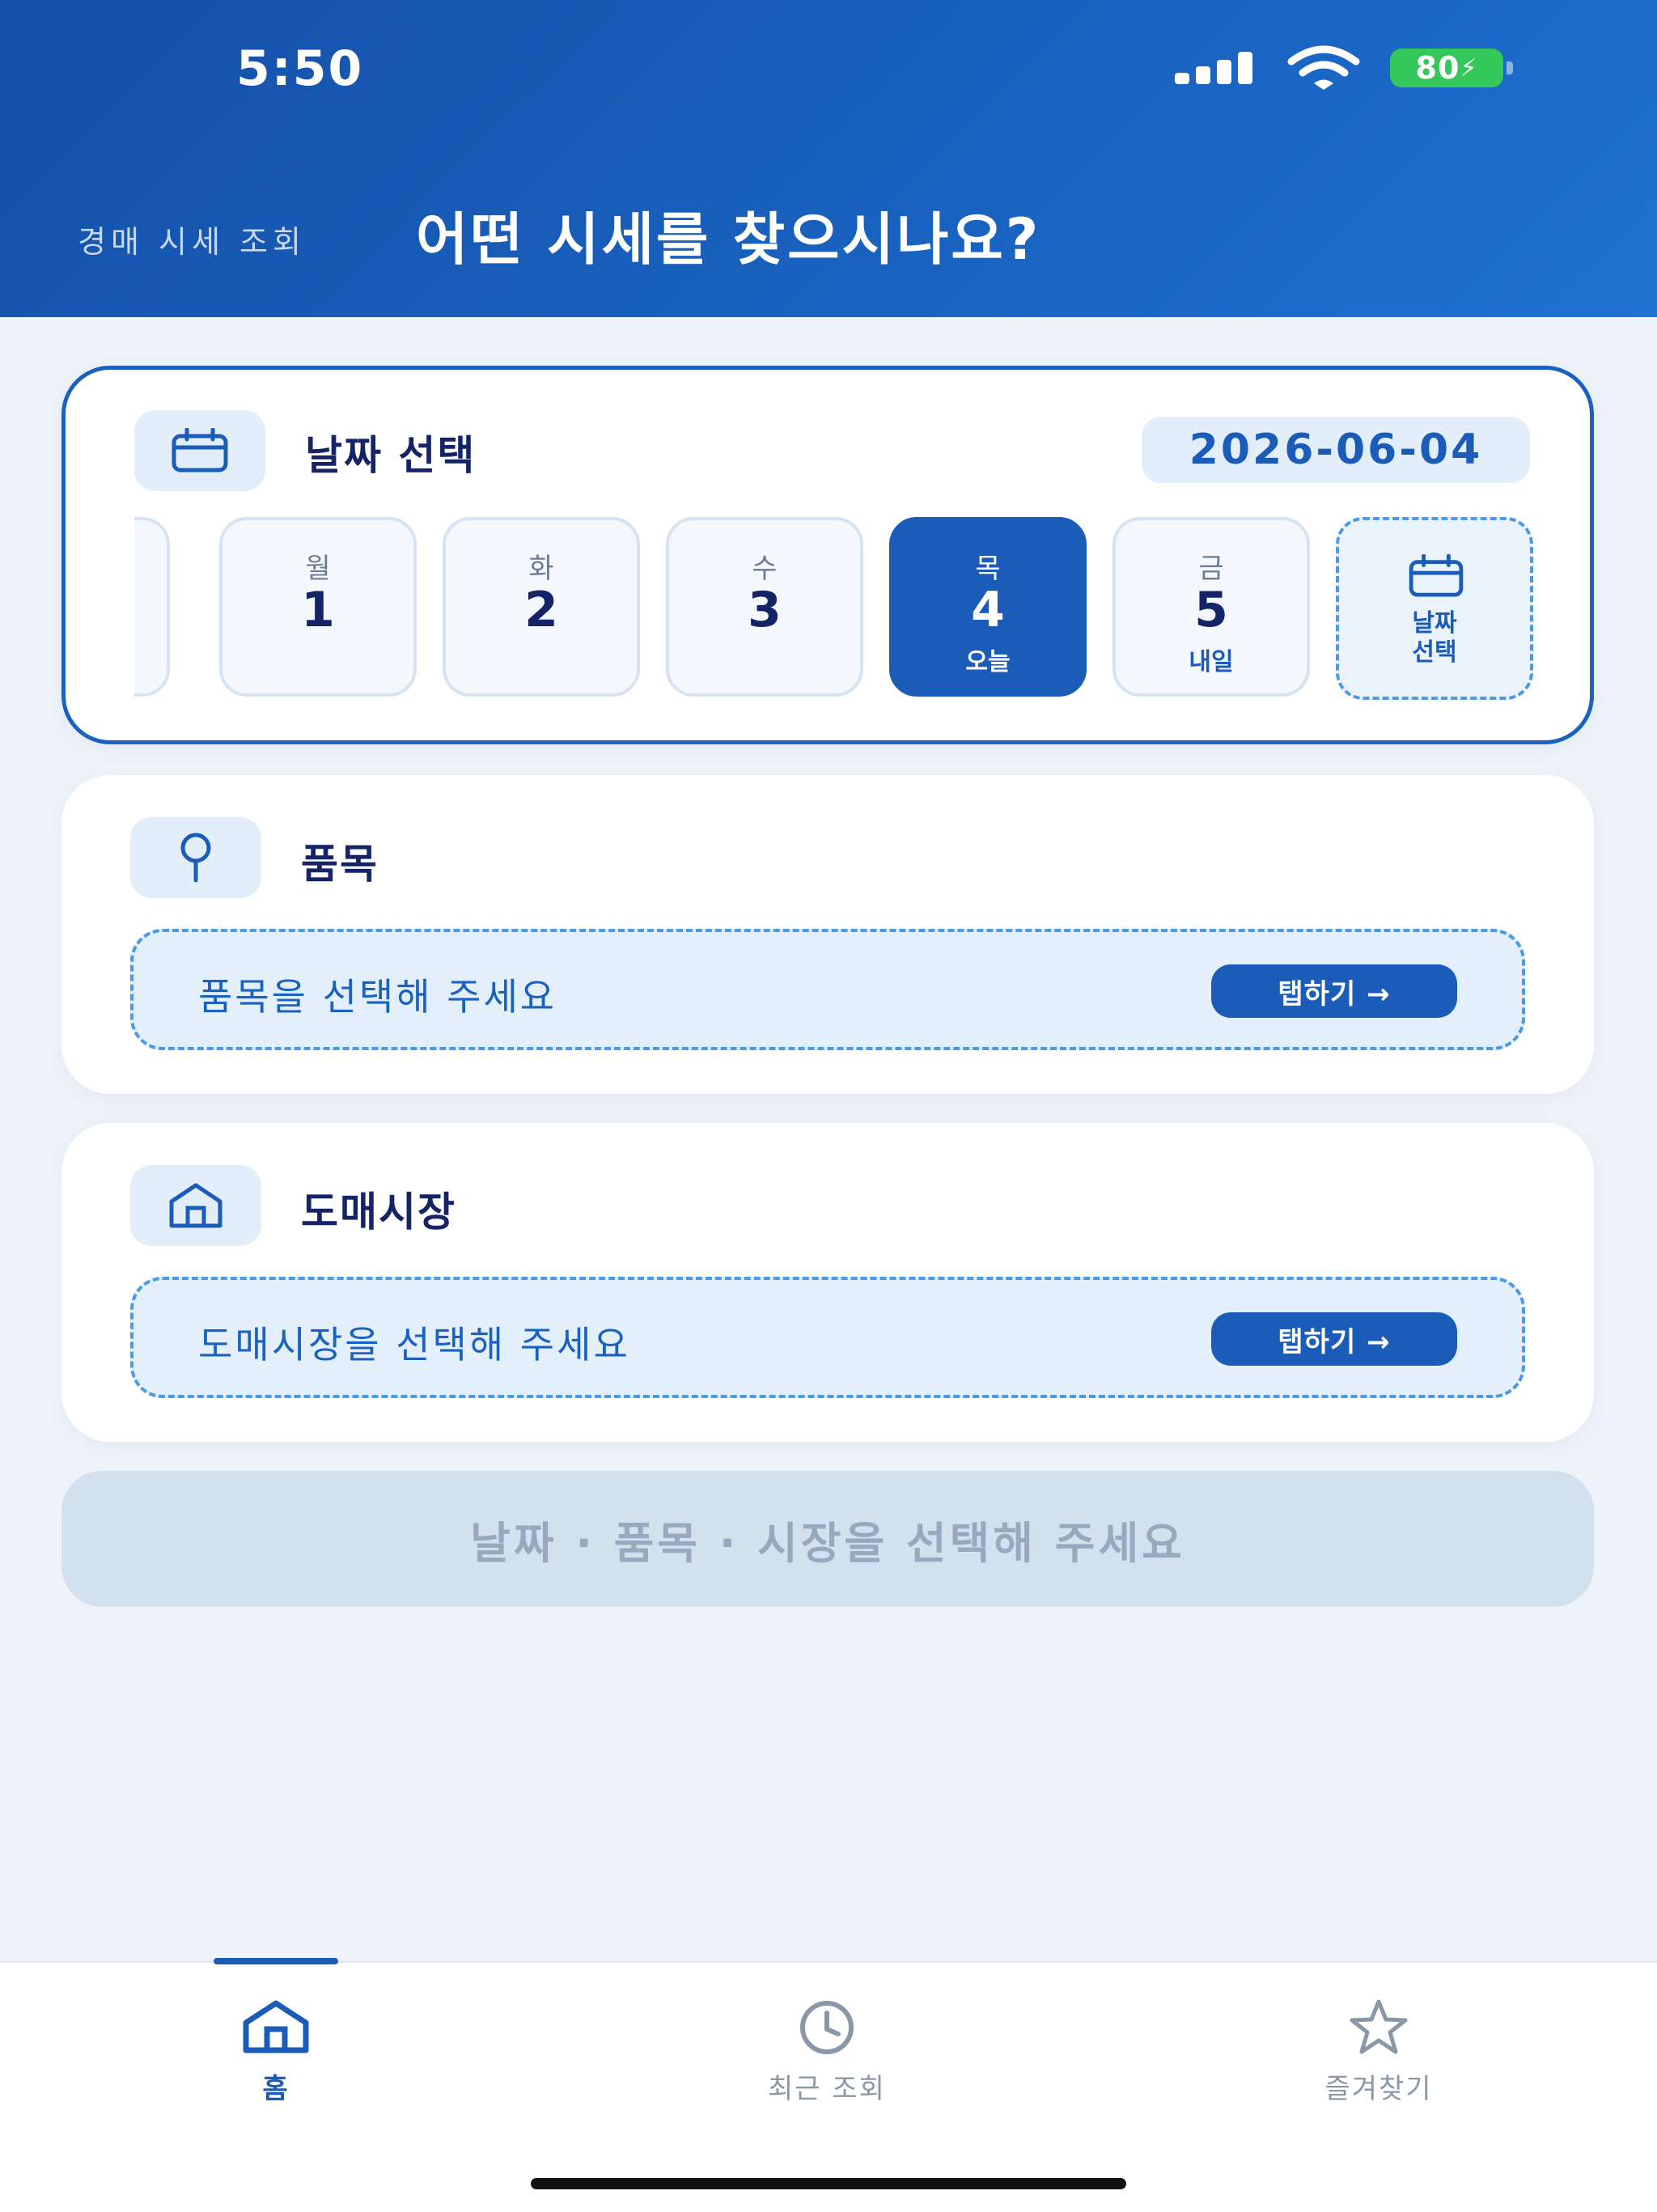 This screenshot has width=1657, height=2212. Describe the element at coordinates (192, 242) in the screenshot. I see `header-subtitle: 경매 시세 조회` at that location.